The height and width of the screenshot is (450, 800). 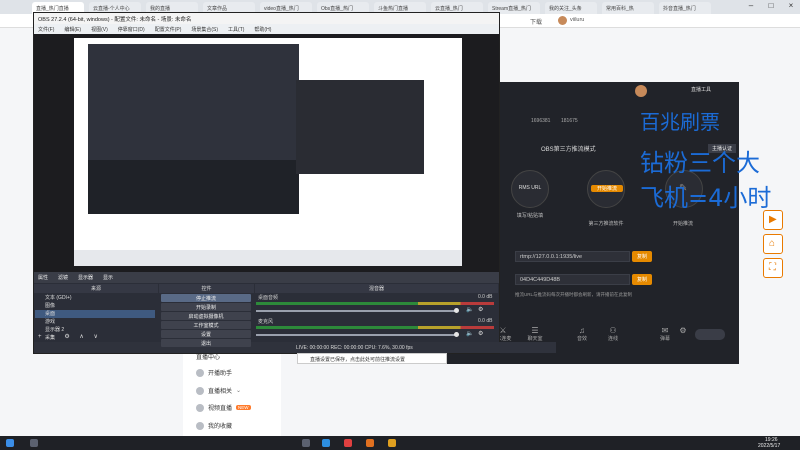 I want to click on download-link: 下载, so click(x=536, y=21).